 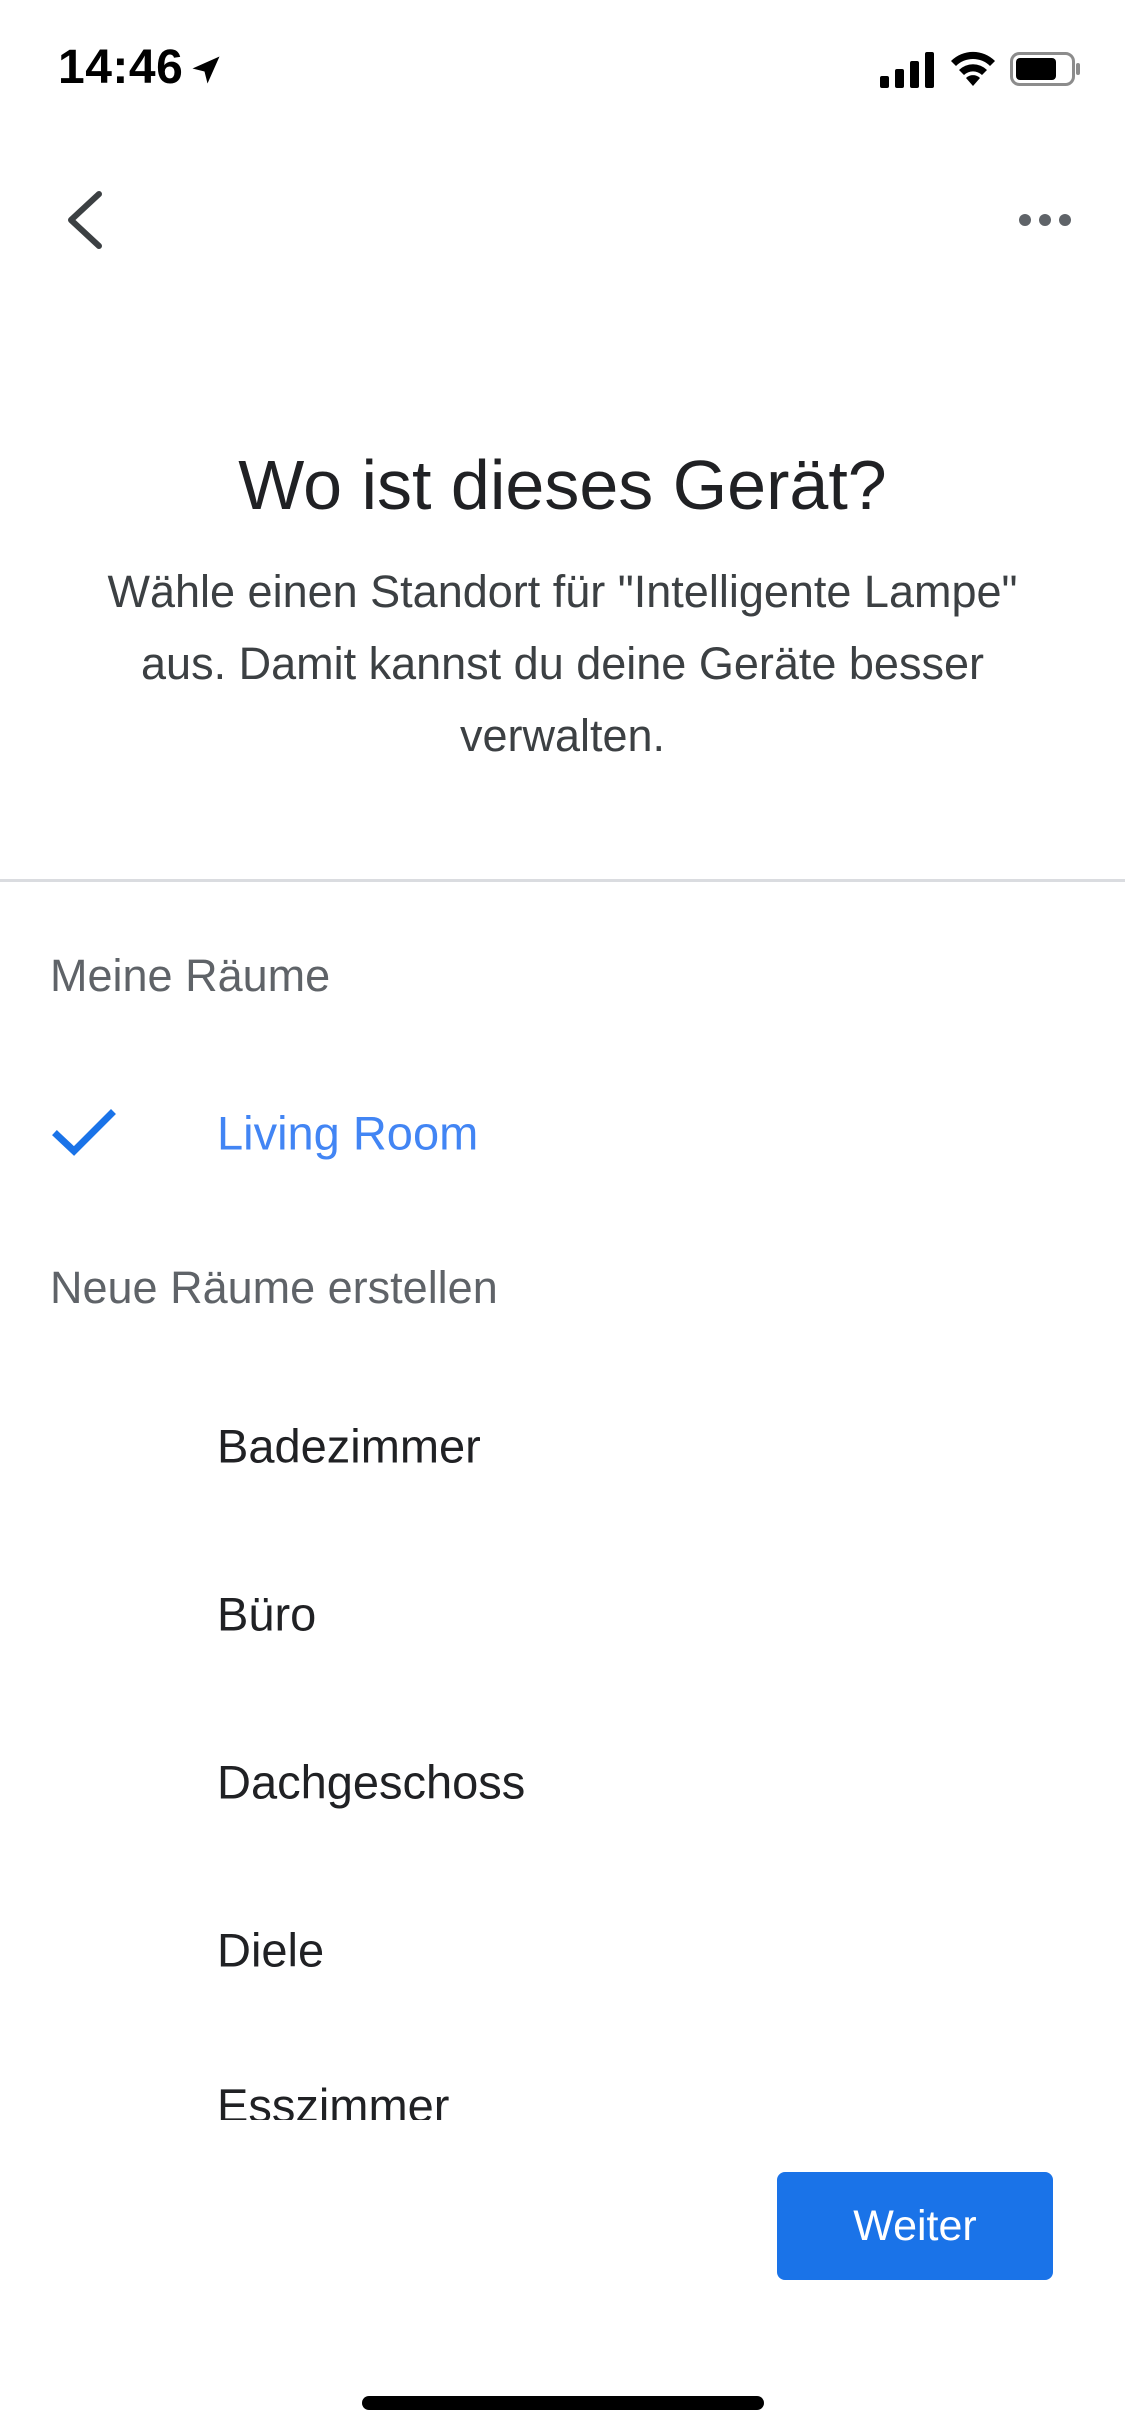 I want to click on room-item-diele: Diele, so click(x=562, y=1950).